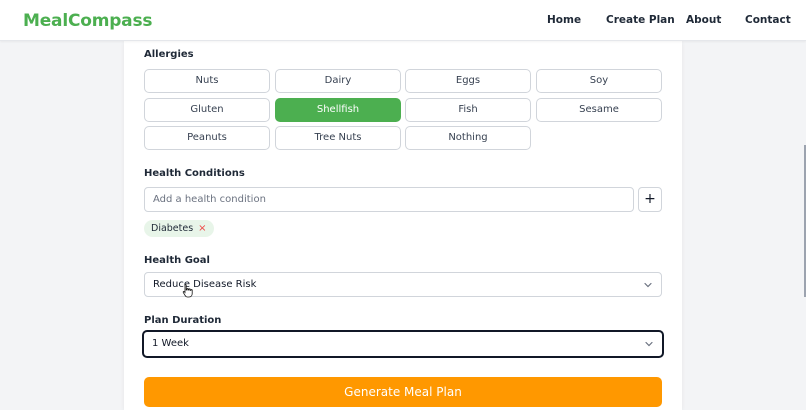 The width and height of the screenshot is (806, 410). Describe the element at coordinates (205, 284) in the screenshot. I see `health-goal-value: Reduce Disease Risk` at that location.